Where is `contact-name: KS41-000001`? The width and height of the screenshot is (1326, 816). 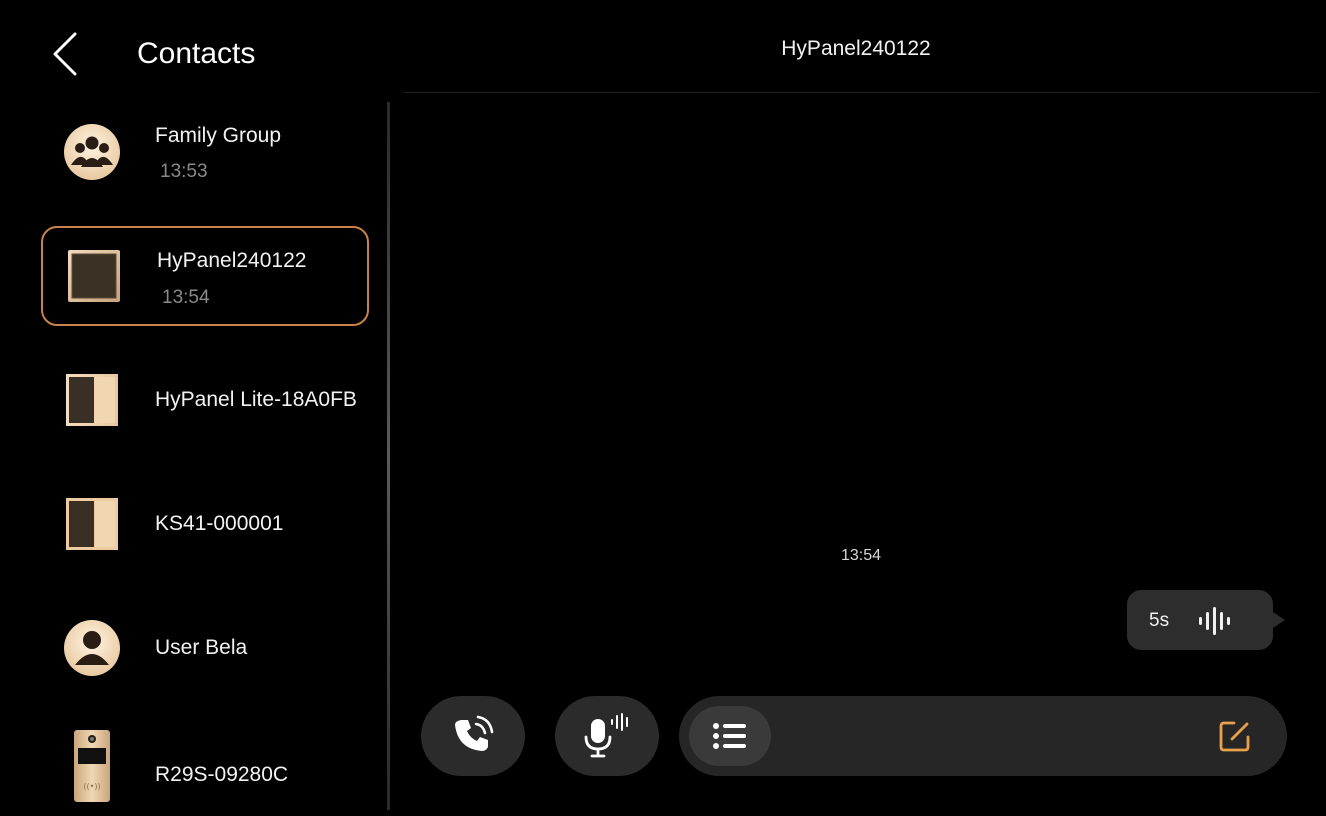 contact-name: KS41-000001 is located at coordinates (219, 523).